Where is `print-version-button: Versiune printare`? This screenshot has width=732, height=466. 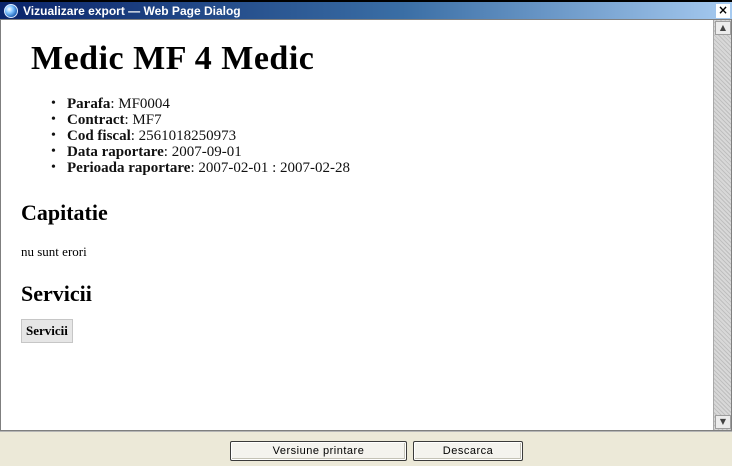 print-version-button: Versiune printare is located at coordinates (318, 451).